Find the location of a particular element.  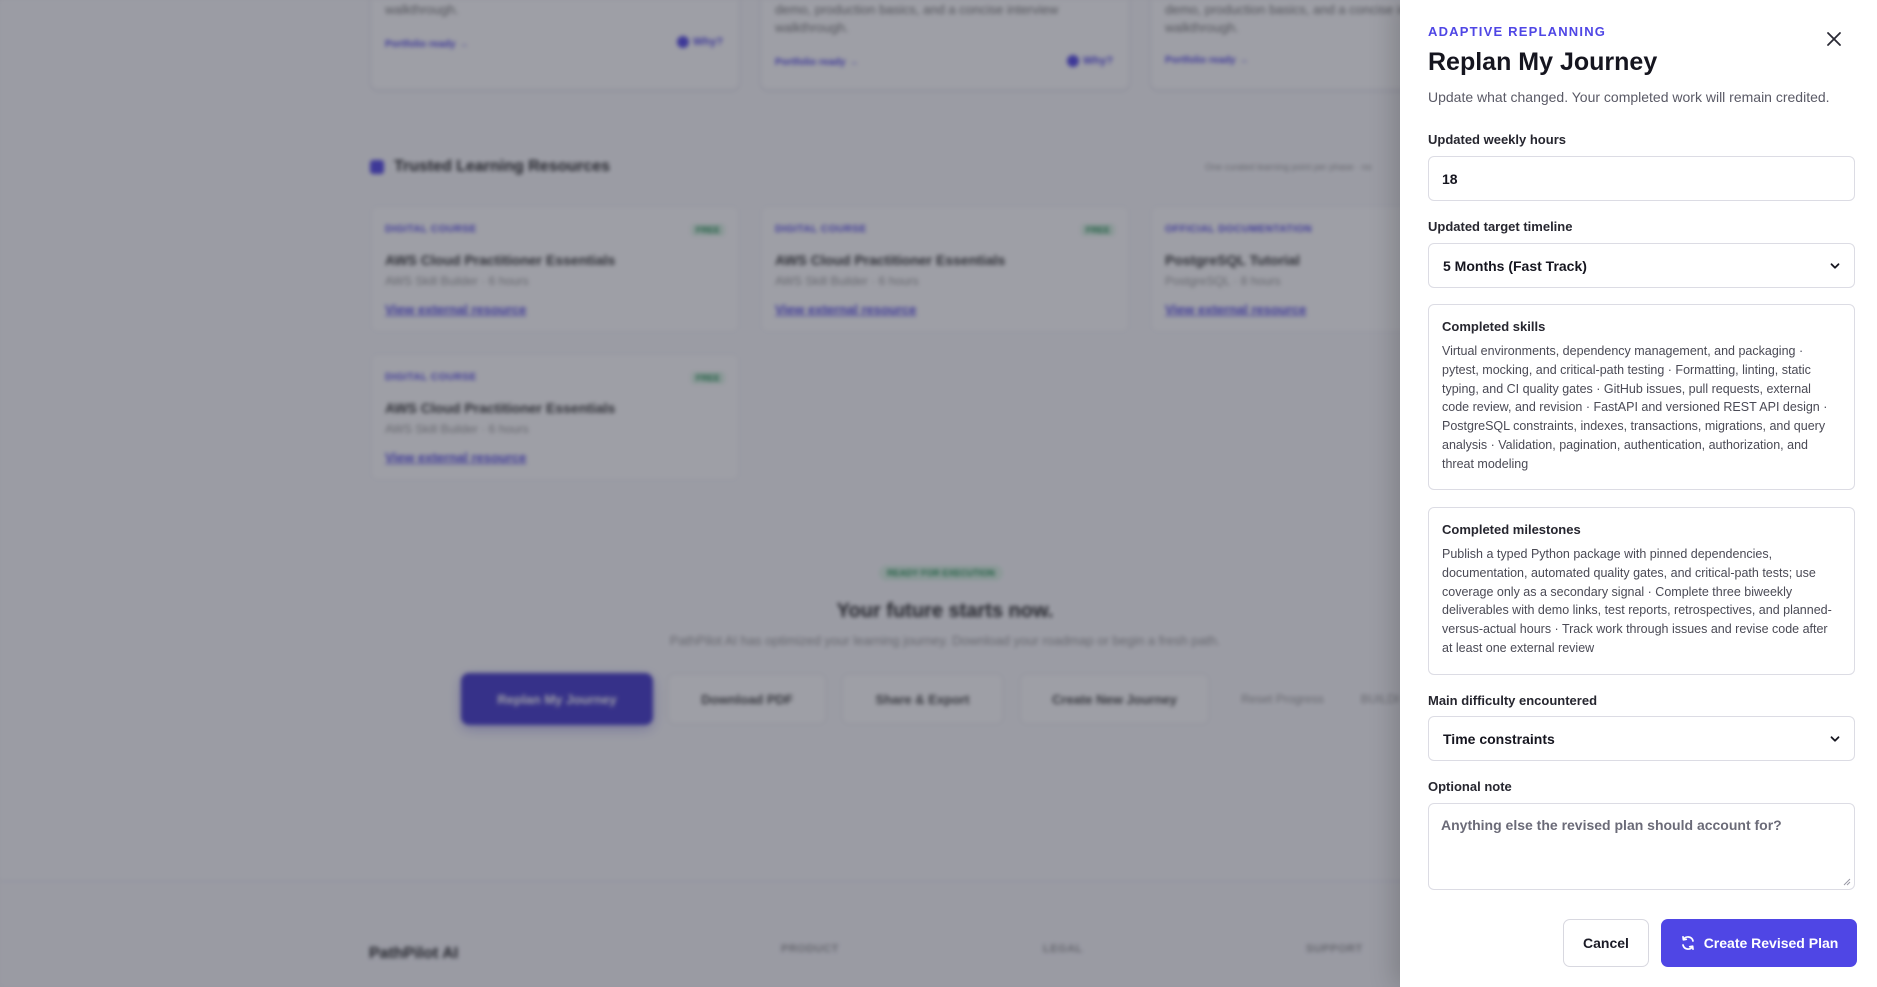

note-label: Optional note is located at coordinates (1470, 786).